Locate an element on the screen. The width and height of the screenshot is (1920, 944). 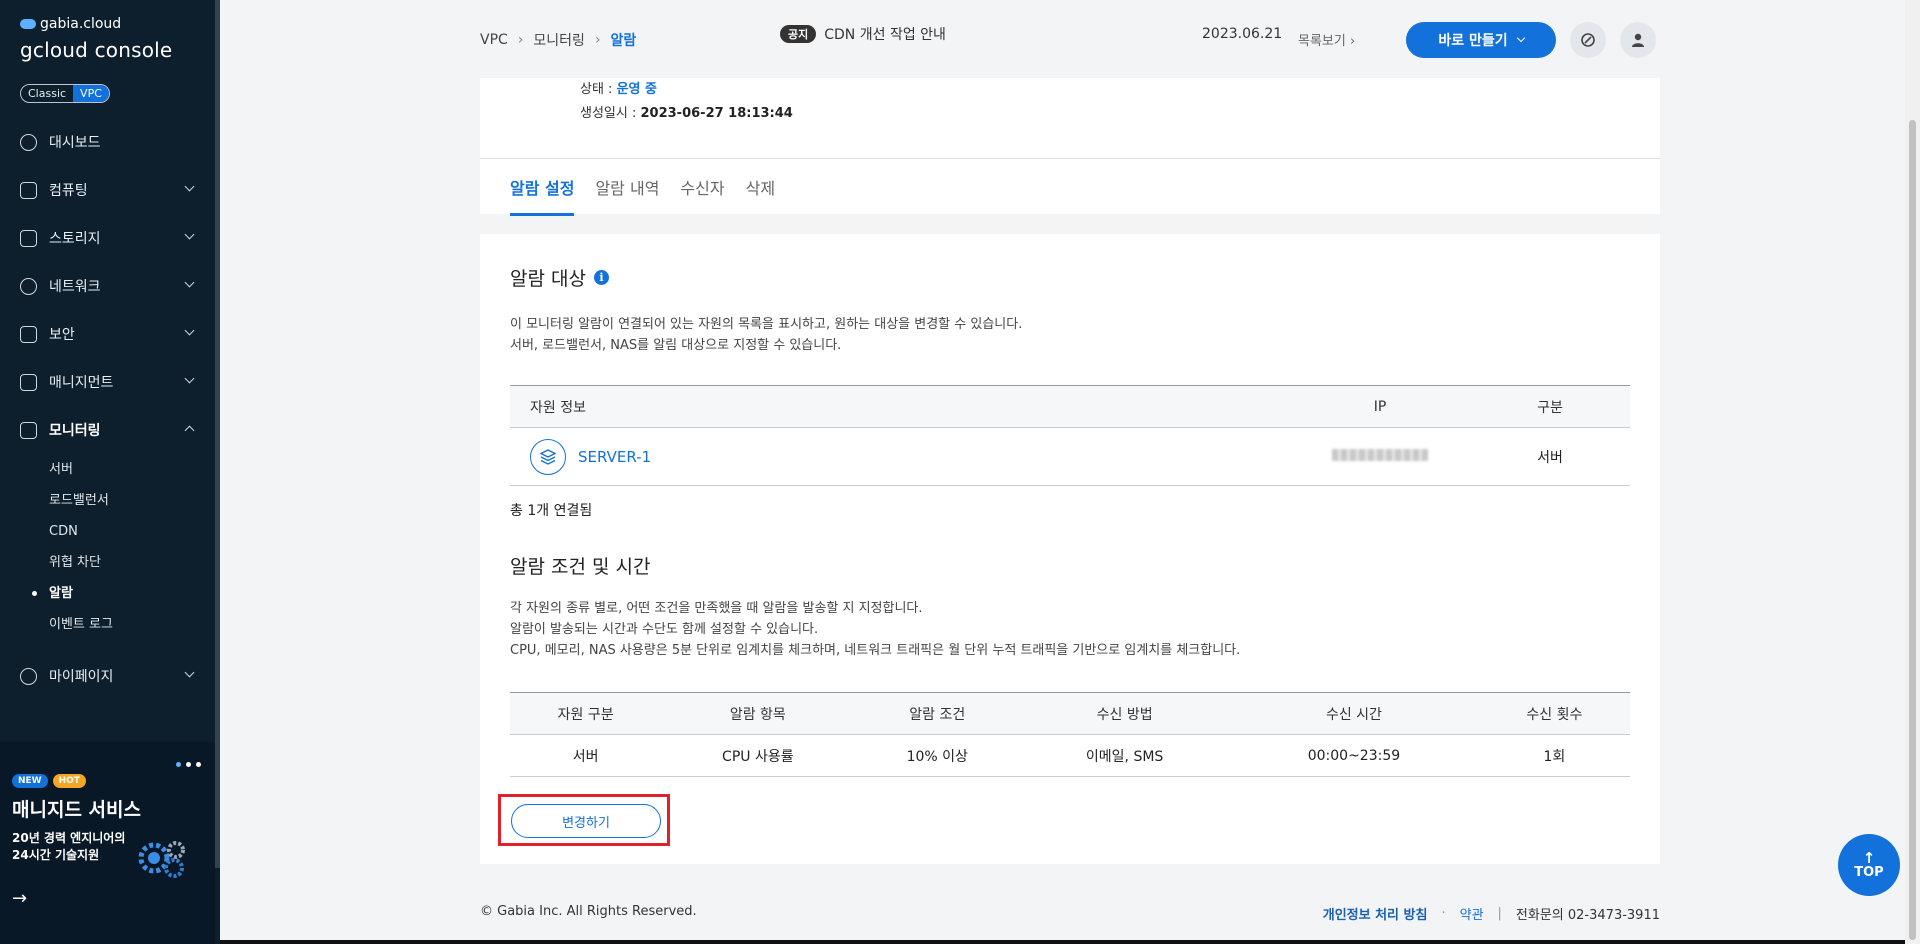
breadcrumb: VPC › 모니터링 › 알람 is located at coordinates (558, 40).